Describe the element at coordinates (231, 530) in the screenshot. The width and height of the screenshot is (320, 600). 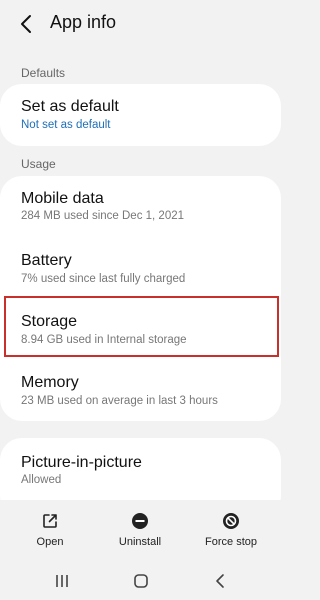
I see `force-stop-button: Force stop` at that location.